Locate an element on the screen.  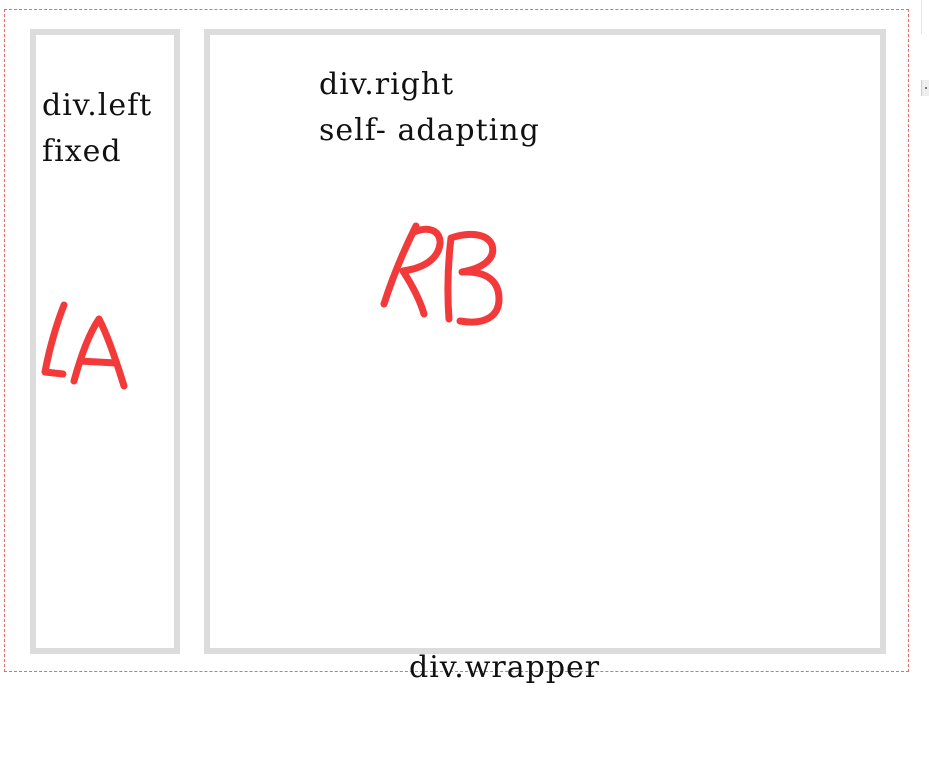
scrollbar-thumb is located at coordinates (925, 88).